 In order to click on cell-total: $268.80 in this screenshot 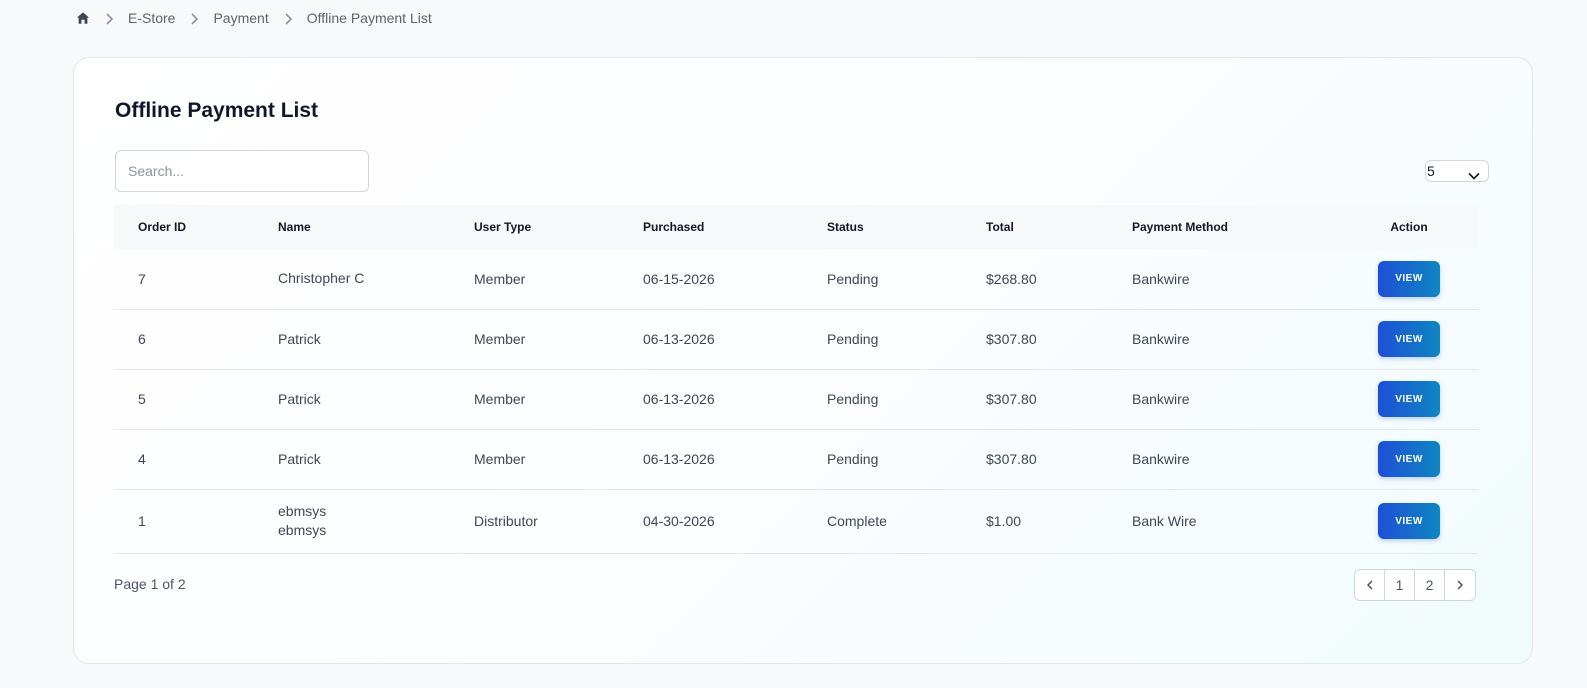, I will do `click(1011, 278)`.